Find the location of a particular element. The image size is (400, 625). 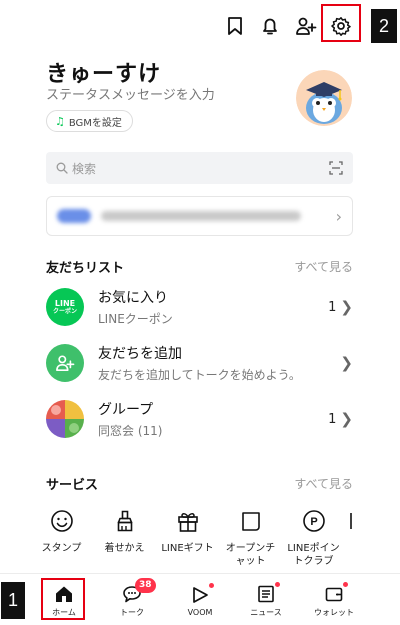

groups-subtitle: 同窓会 (11) is located at coordinates (130, 431).